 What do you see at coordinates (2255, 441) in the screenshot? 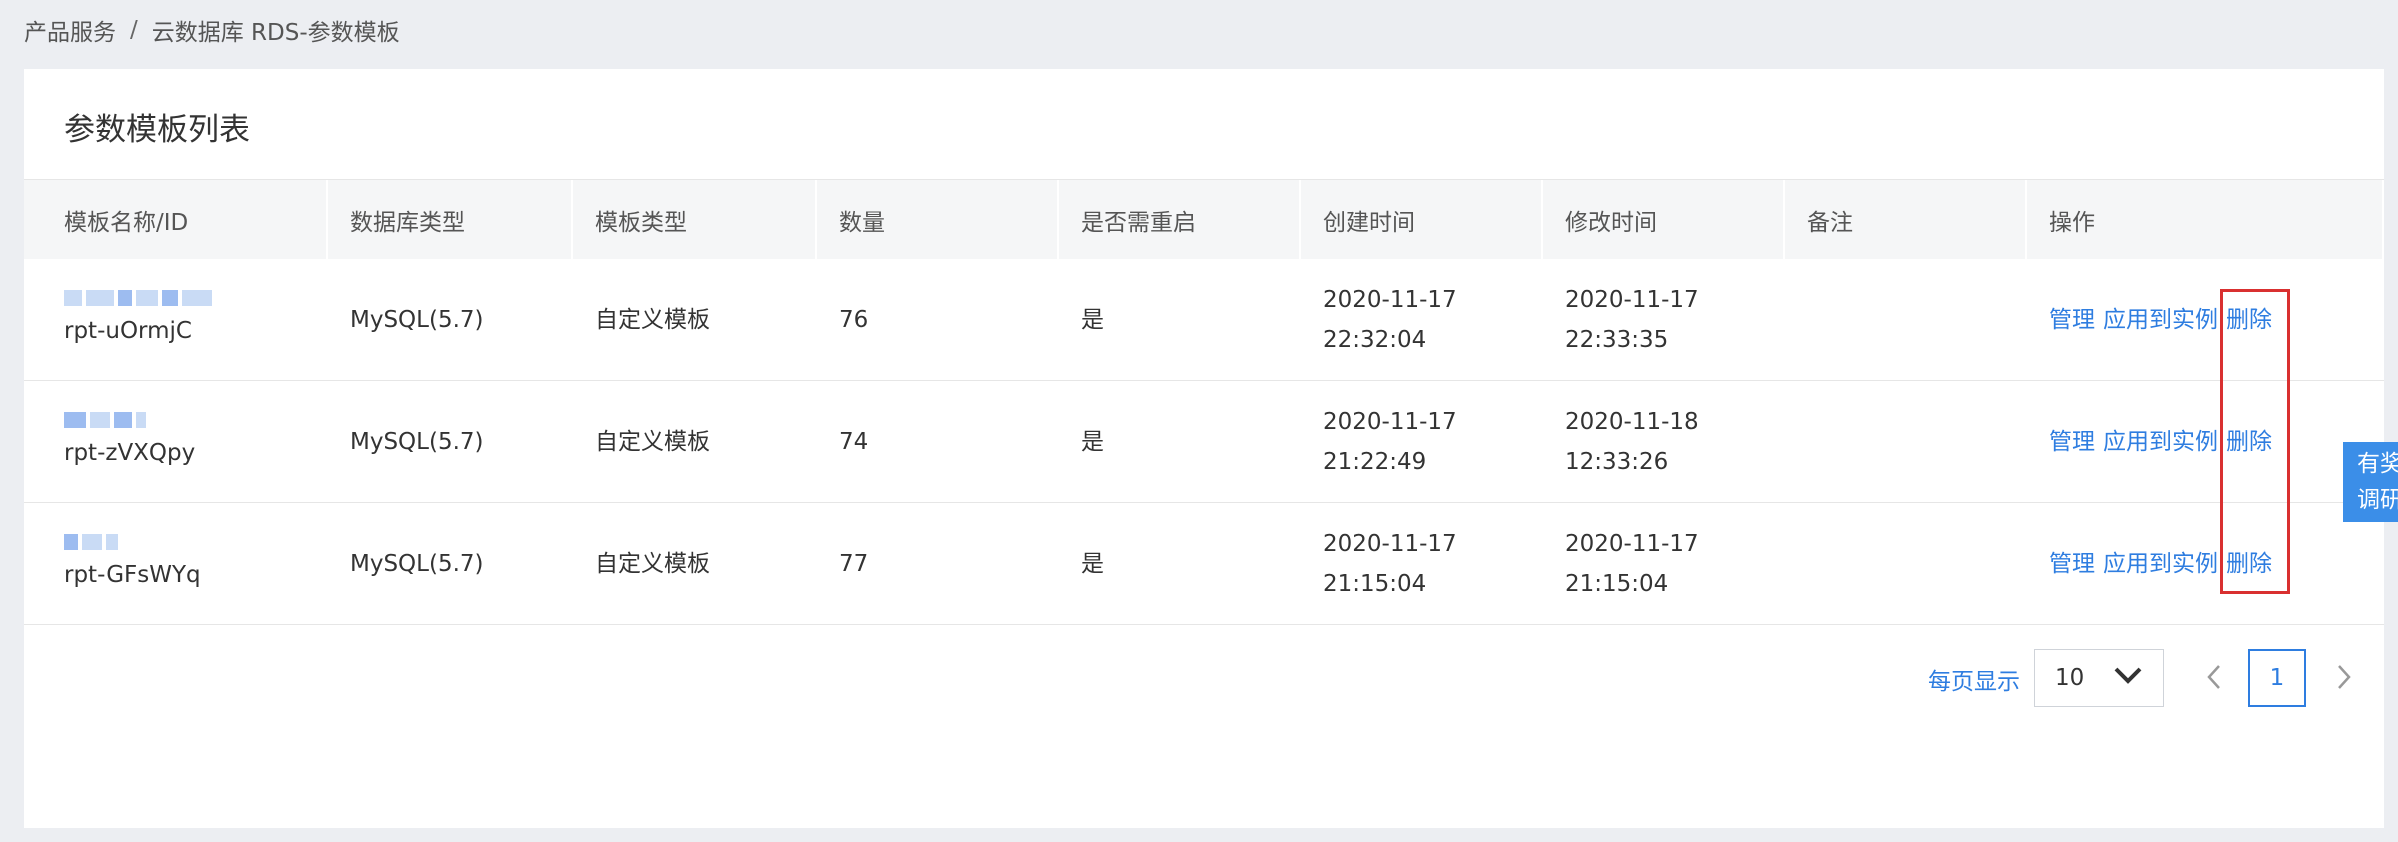
I see `delete-column-highlight-box` at bounding box center [2255, 441].